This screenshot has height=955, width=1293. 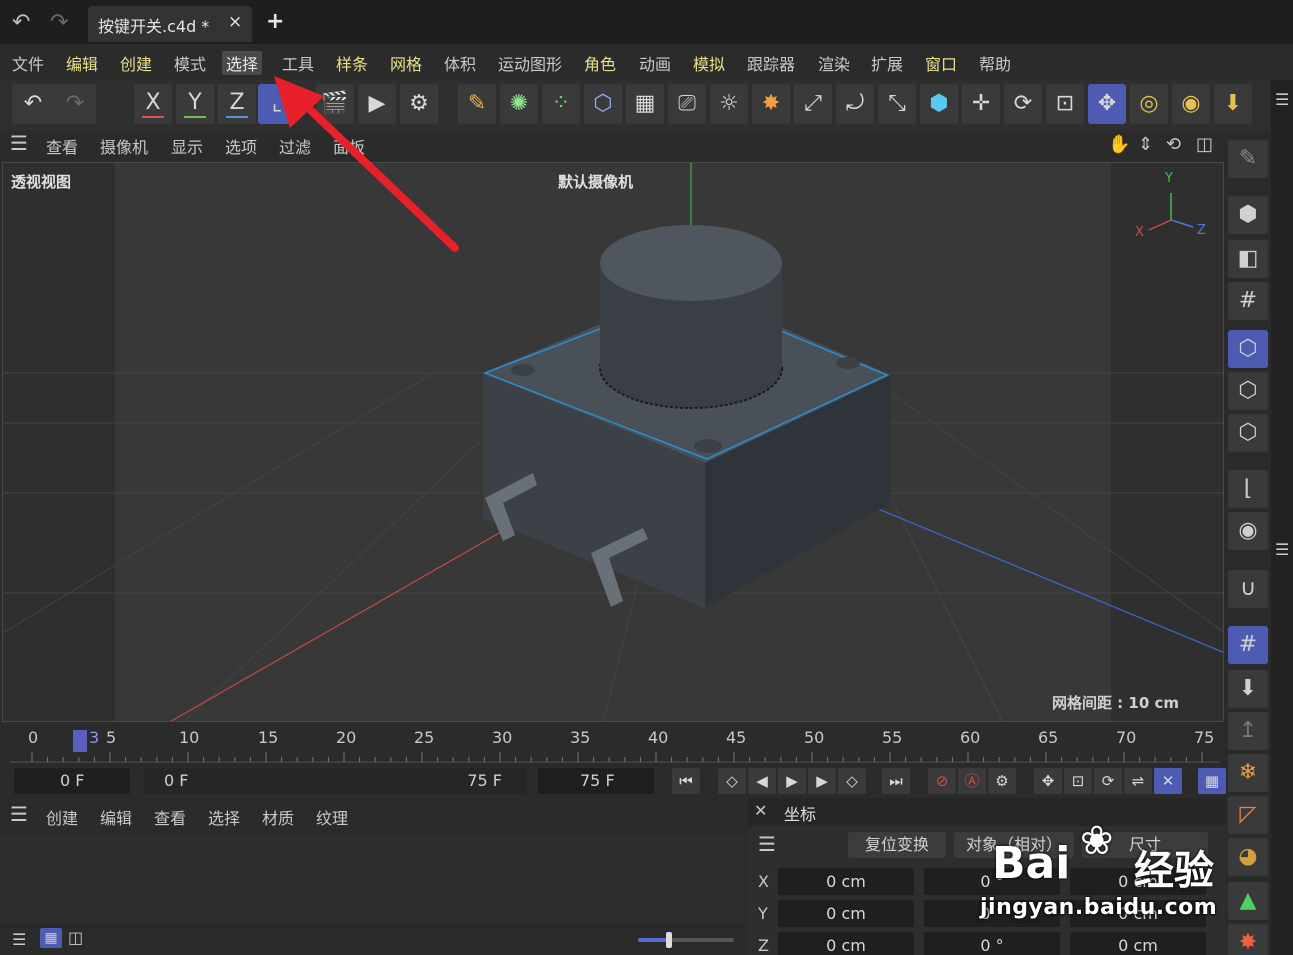 I want to click on undo-icon: ↶, so click(x=21, y=22).